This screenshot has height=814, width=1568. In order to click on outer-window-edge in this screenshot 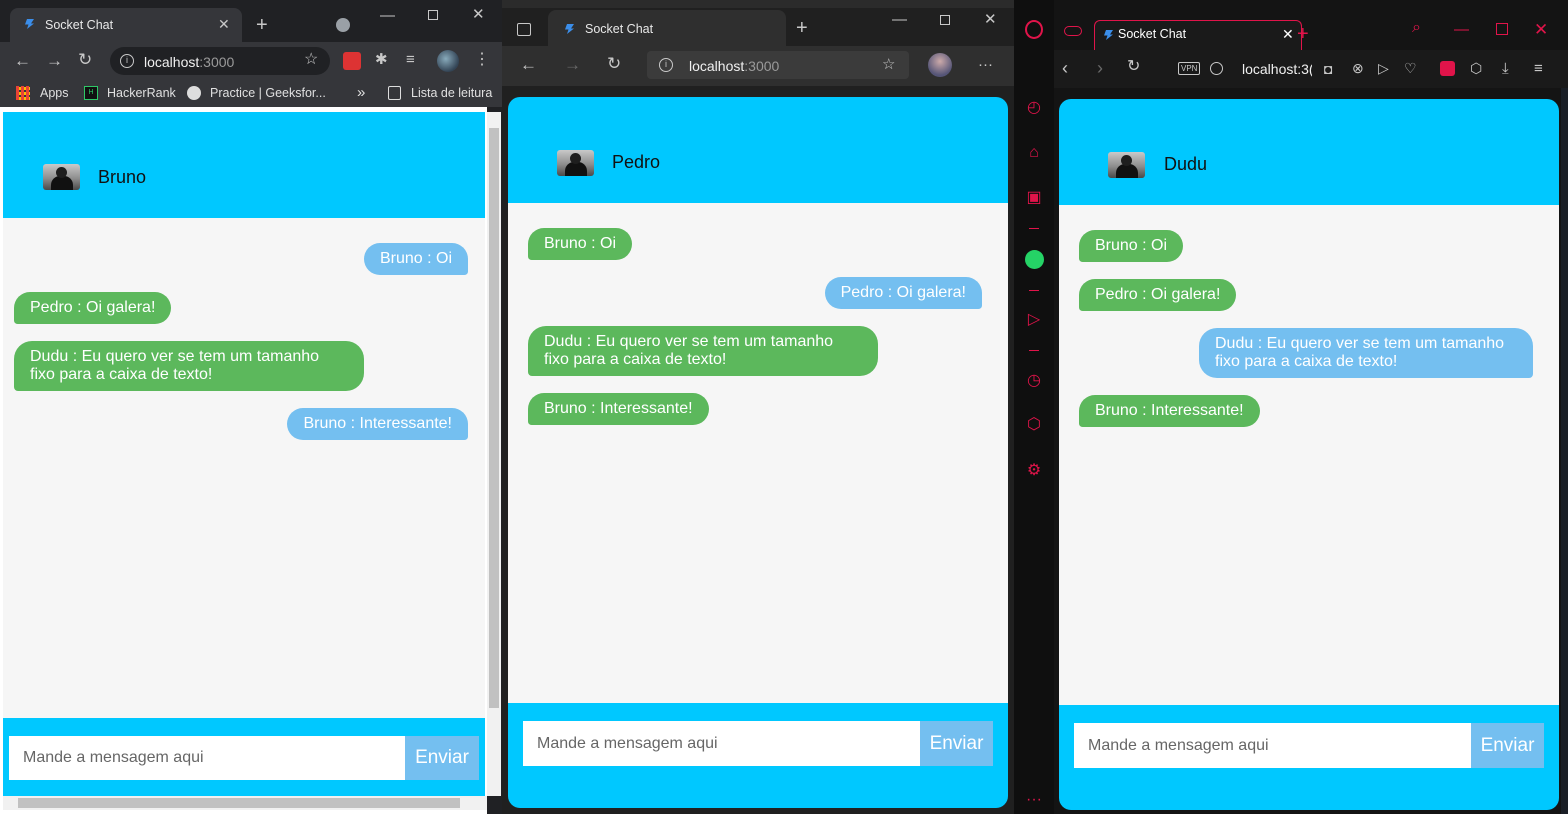, I will do `click(1564, 451)`.